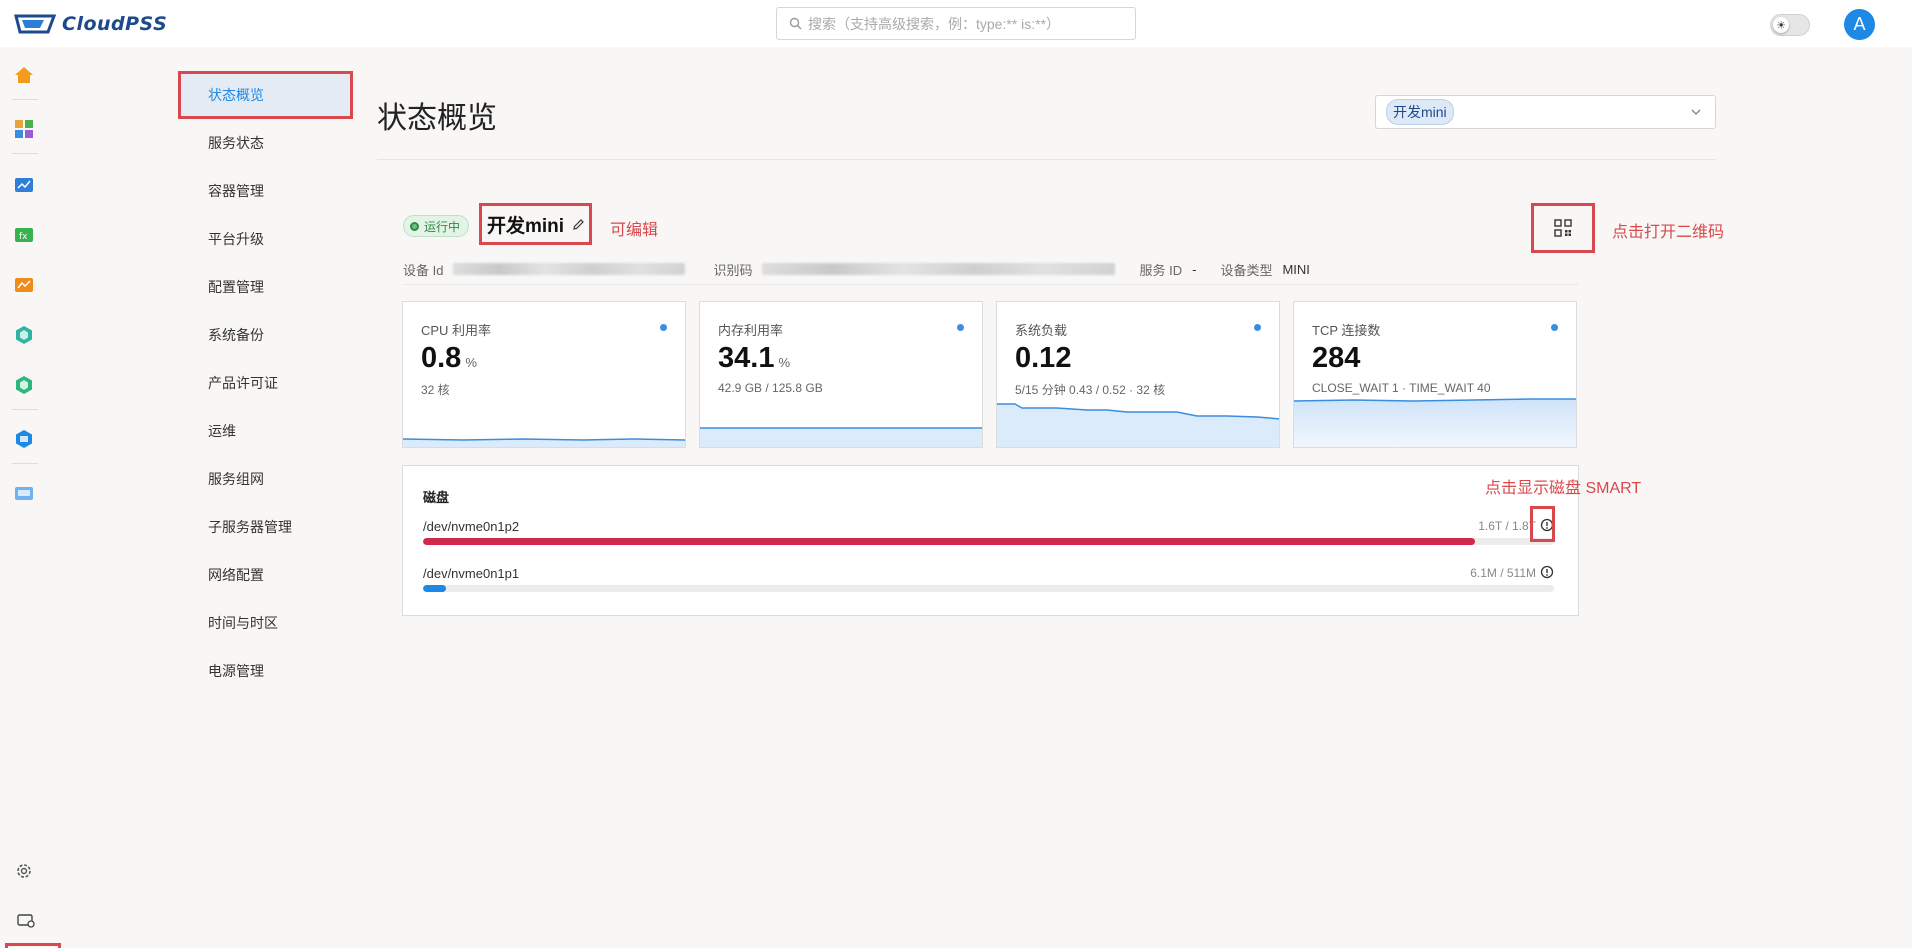 The height and width of the screenshot is (948, 1912). Describe the element at coordinates (1336, 358) in the screenshot. I see `card-value: 284` at that location.